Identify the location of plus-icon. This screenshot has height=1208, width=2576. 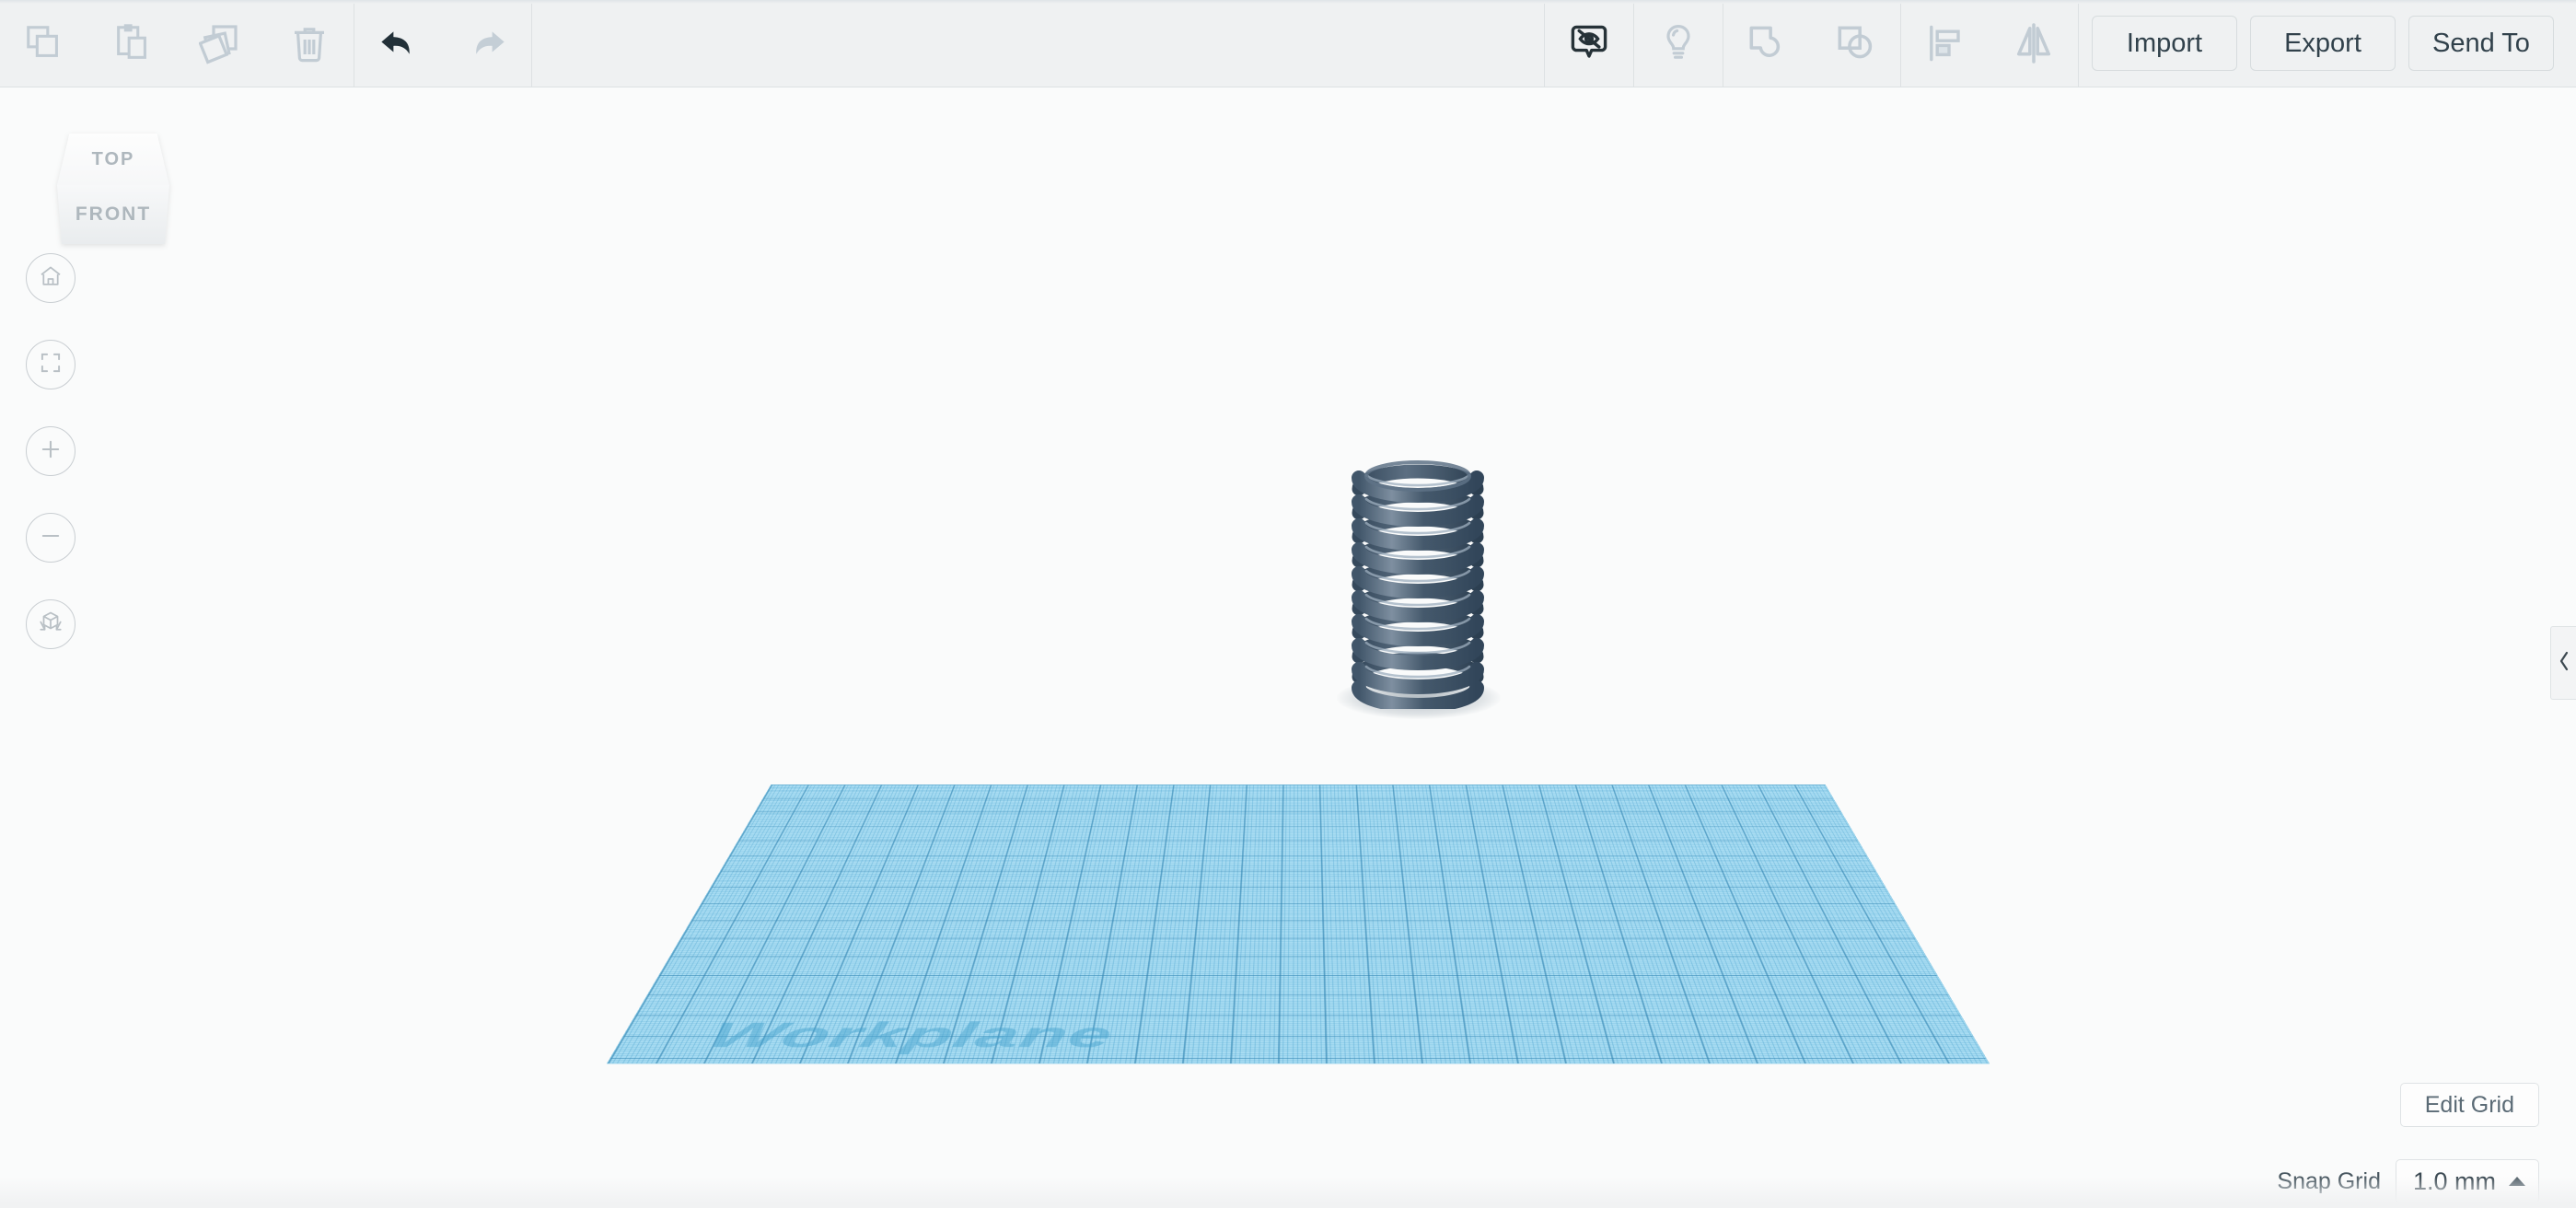
(51, 451).